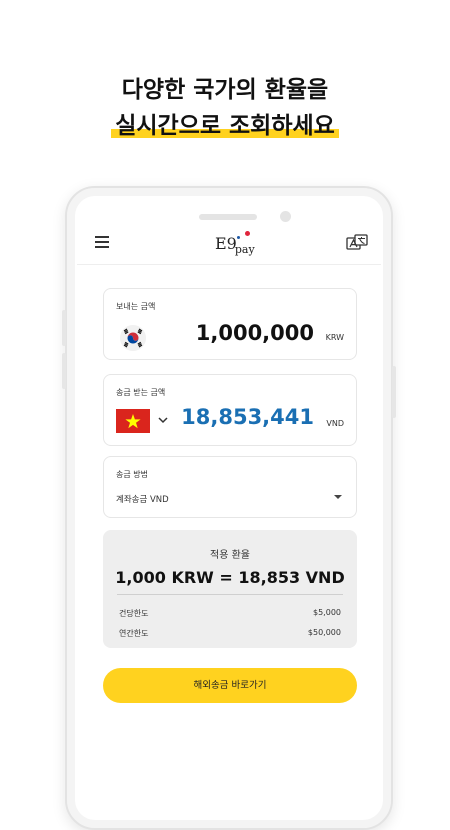  I want to click on volume-up-button, so click(64, 328).